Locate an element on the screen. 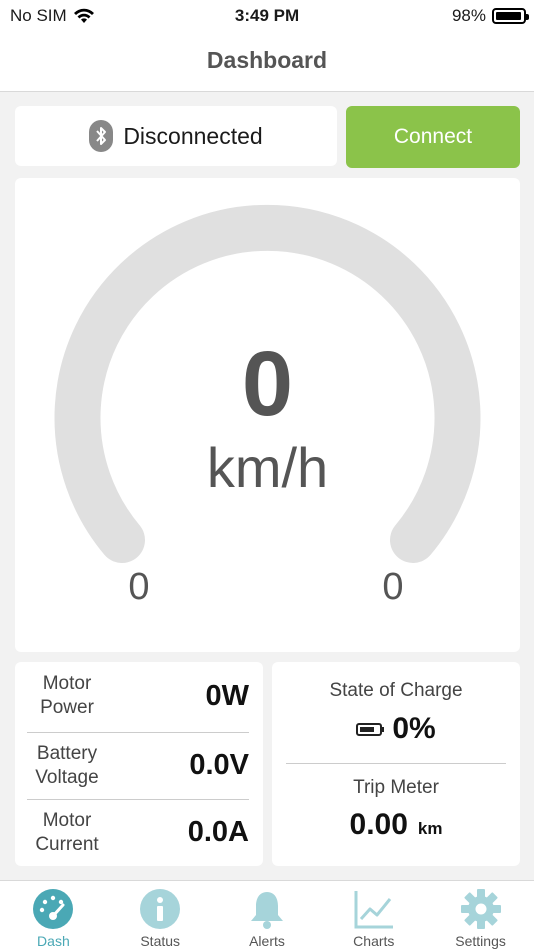  tab-label: Status is located at coordinates (160, 941).